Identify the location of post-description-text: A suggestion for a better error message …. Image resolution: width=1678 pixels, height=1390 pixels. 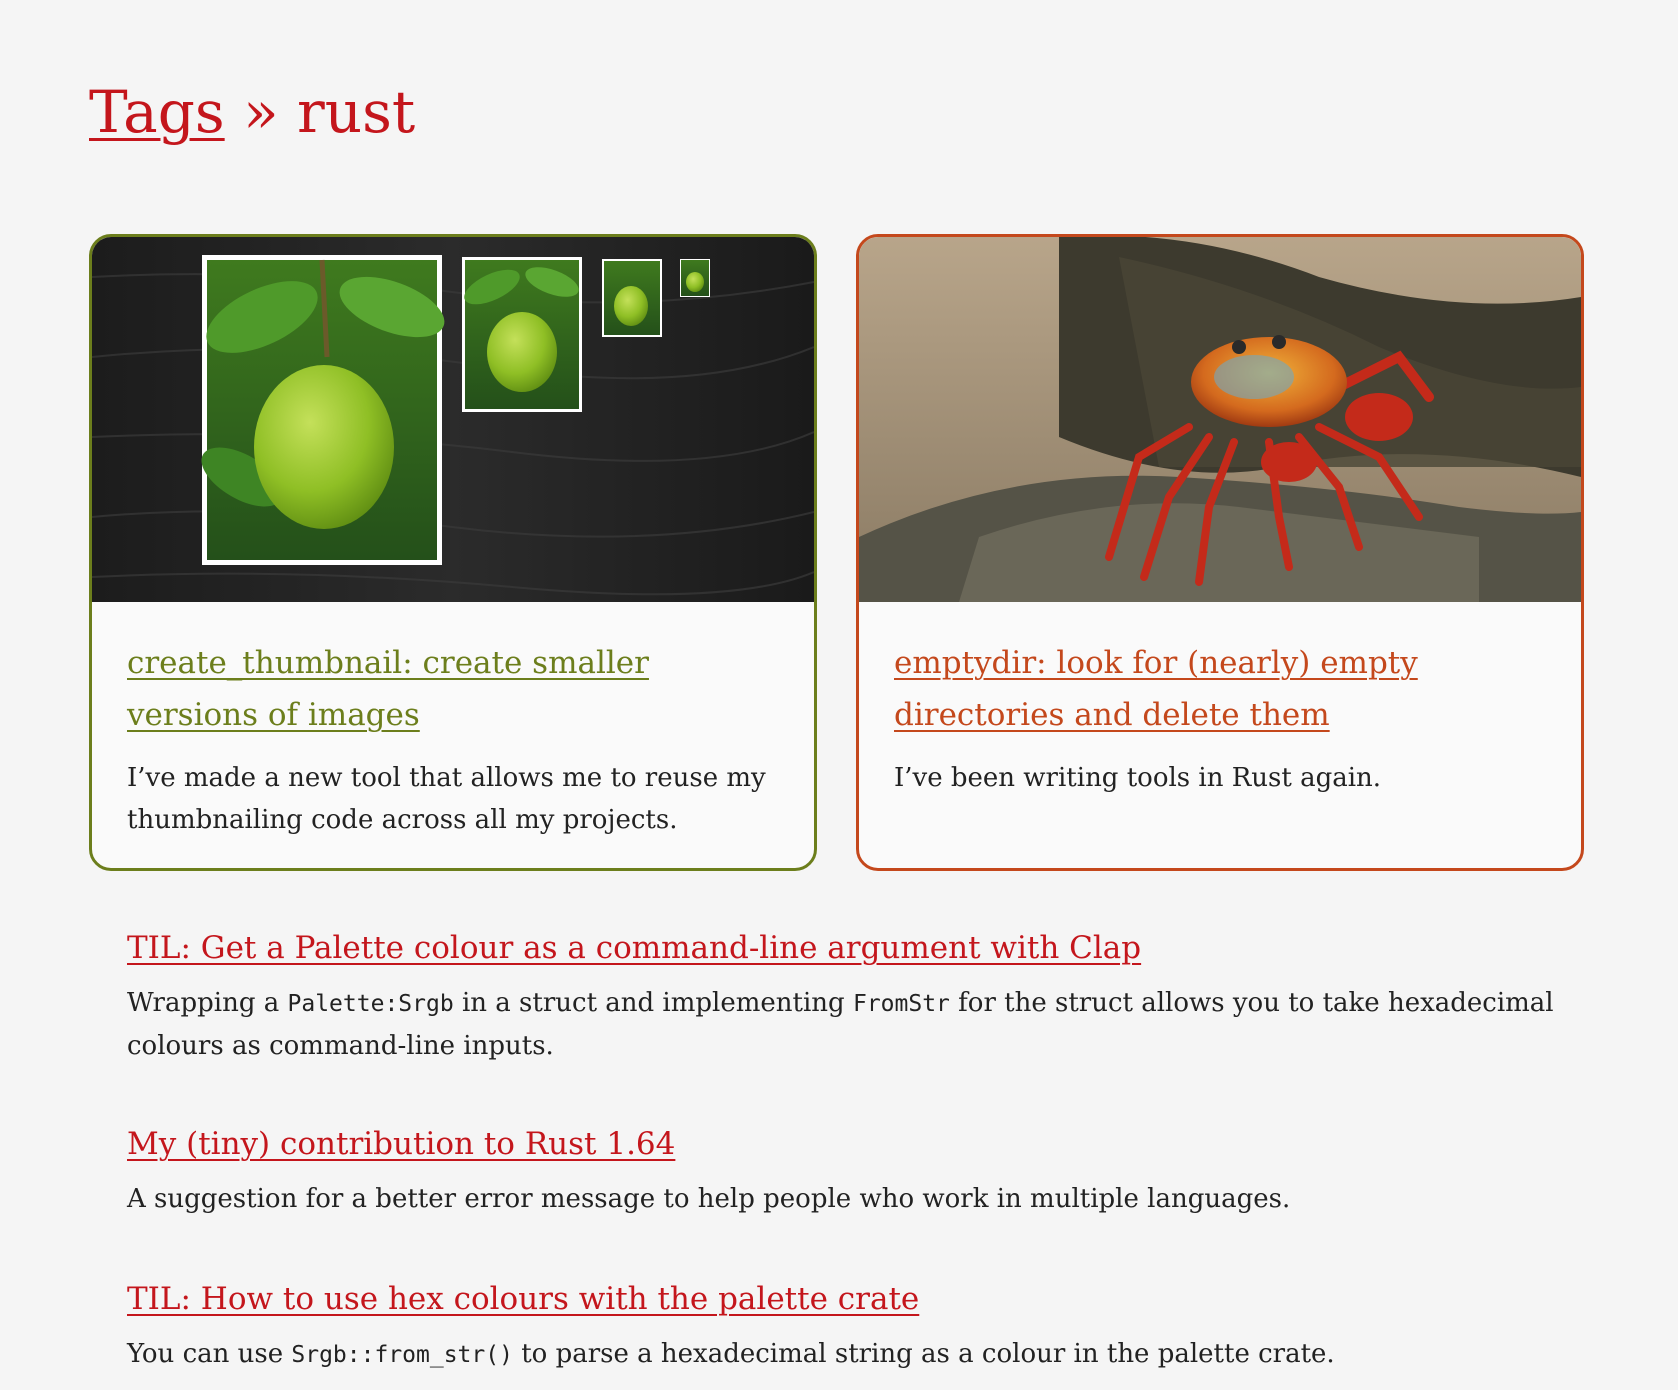
(709, 1199).